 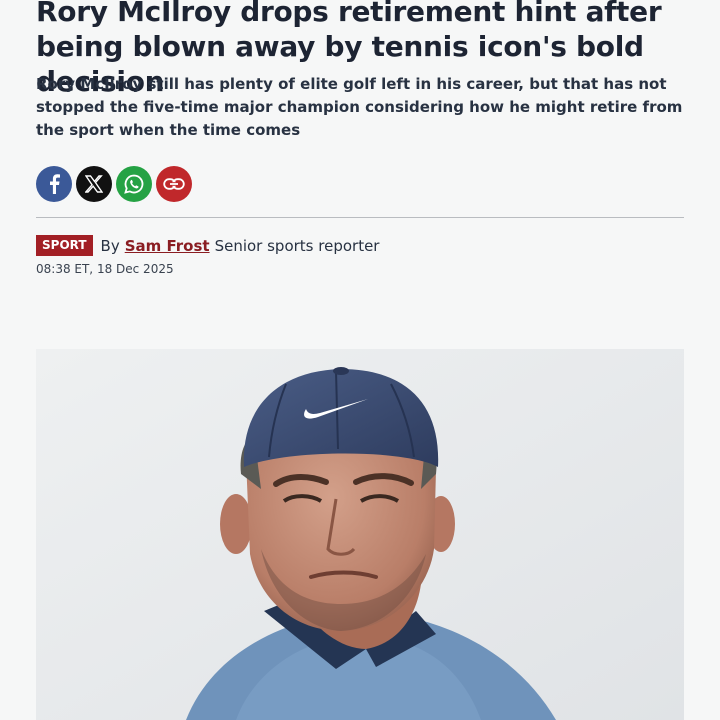 I want to click on link-icon, so click(x=174, y=184).